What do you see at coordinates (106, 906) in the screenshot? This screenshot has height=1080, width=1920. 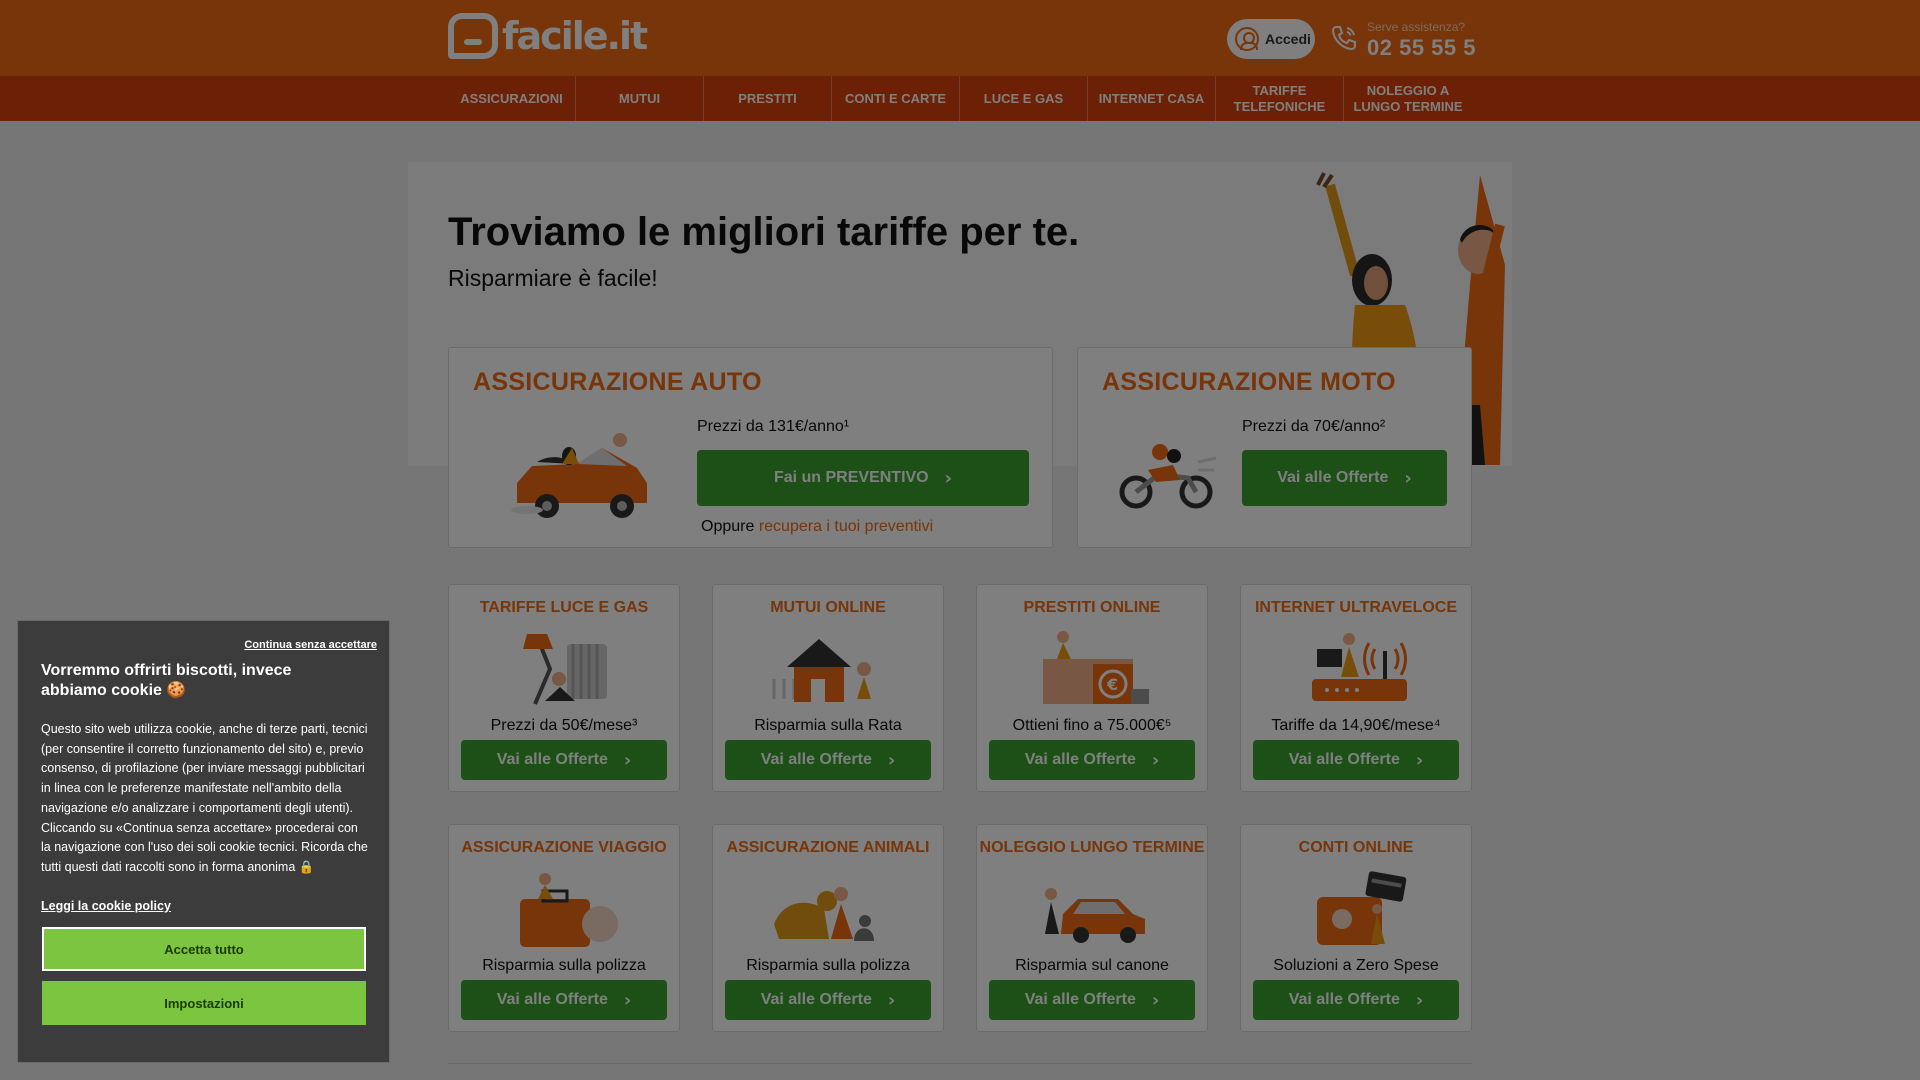 I see `cookie-policy-link: Leggi la cookie policy` at bounding box center [106, 906].